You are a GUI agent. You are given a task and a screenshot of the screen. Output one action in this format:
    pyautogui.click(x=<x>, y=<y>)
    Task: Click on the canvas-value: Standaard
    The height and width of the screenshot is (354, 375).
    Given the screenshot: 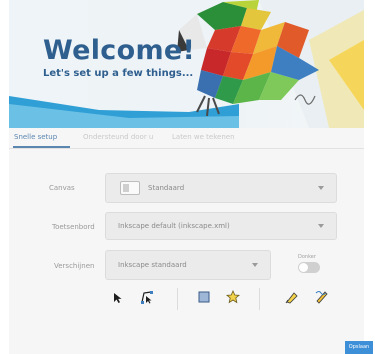 What is the action you would take?
    pyautogui.click(x=166, y=188)
    